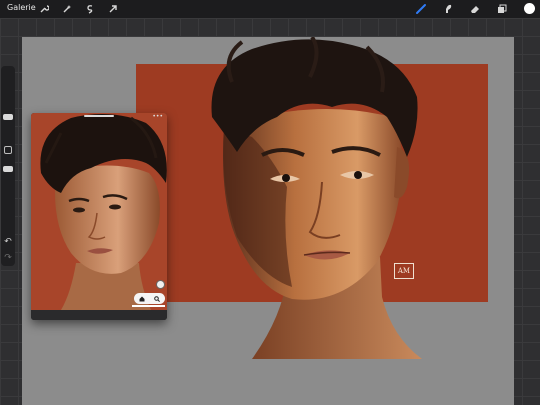  Describe the element at coordinates (270, 9) in the screenshot. I see `top-toolbar: Galerie` at that location.